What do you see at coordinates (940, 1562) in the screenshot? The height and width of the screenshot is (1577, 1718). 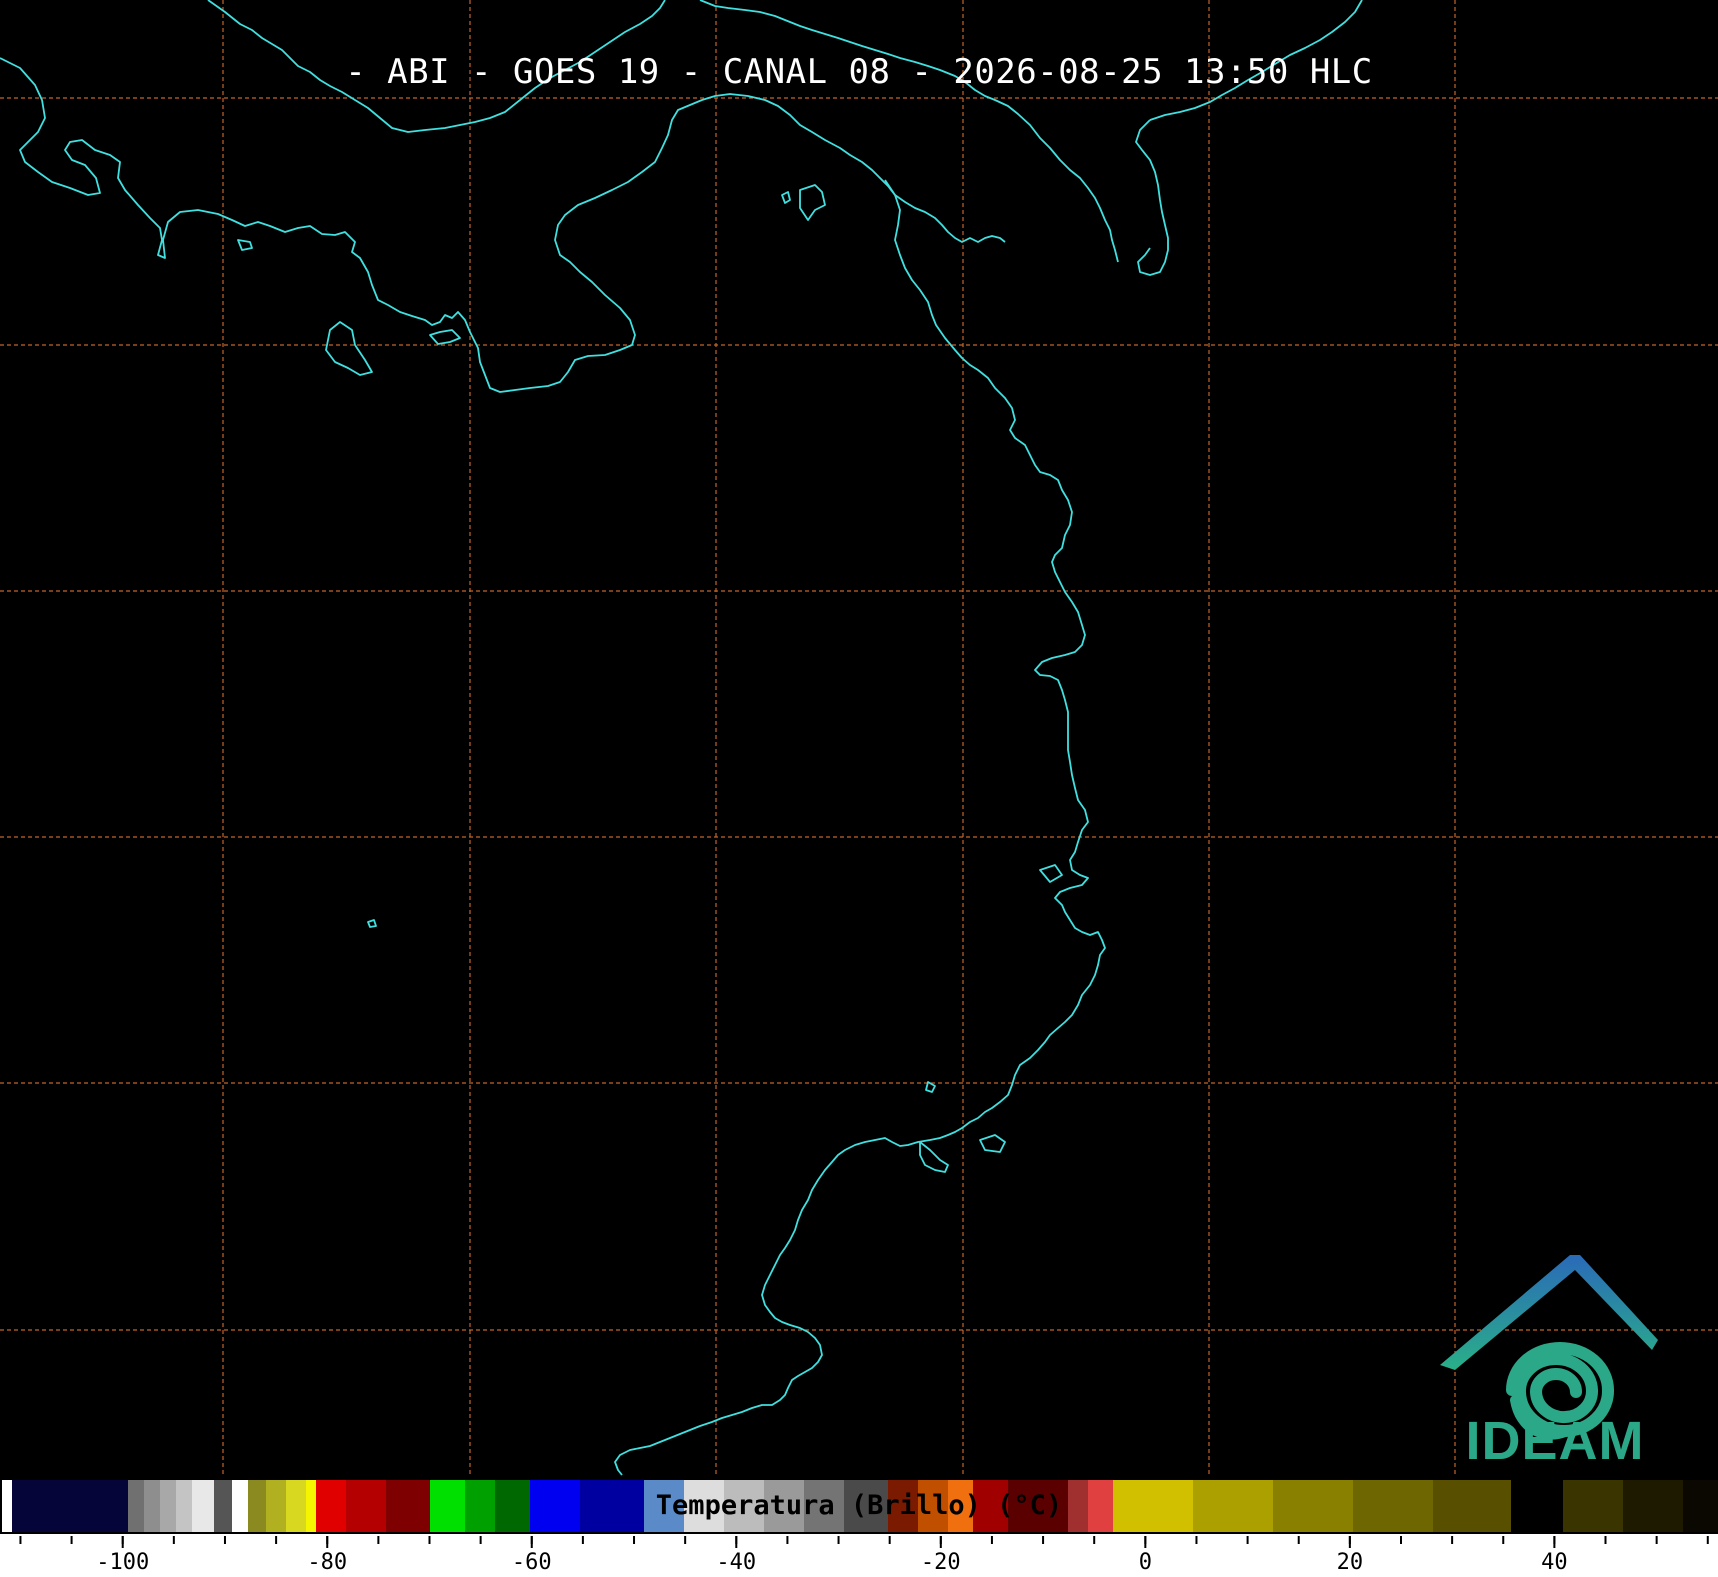 I see `colorbar-tick-label: -20` at bounding box center [940, 1562].